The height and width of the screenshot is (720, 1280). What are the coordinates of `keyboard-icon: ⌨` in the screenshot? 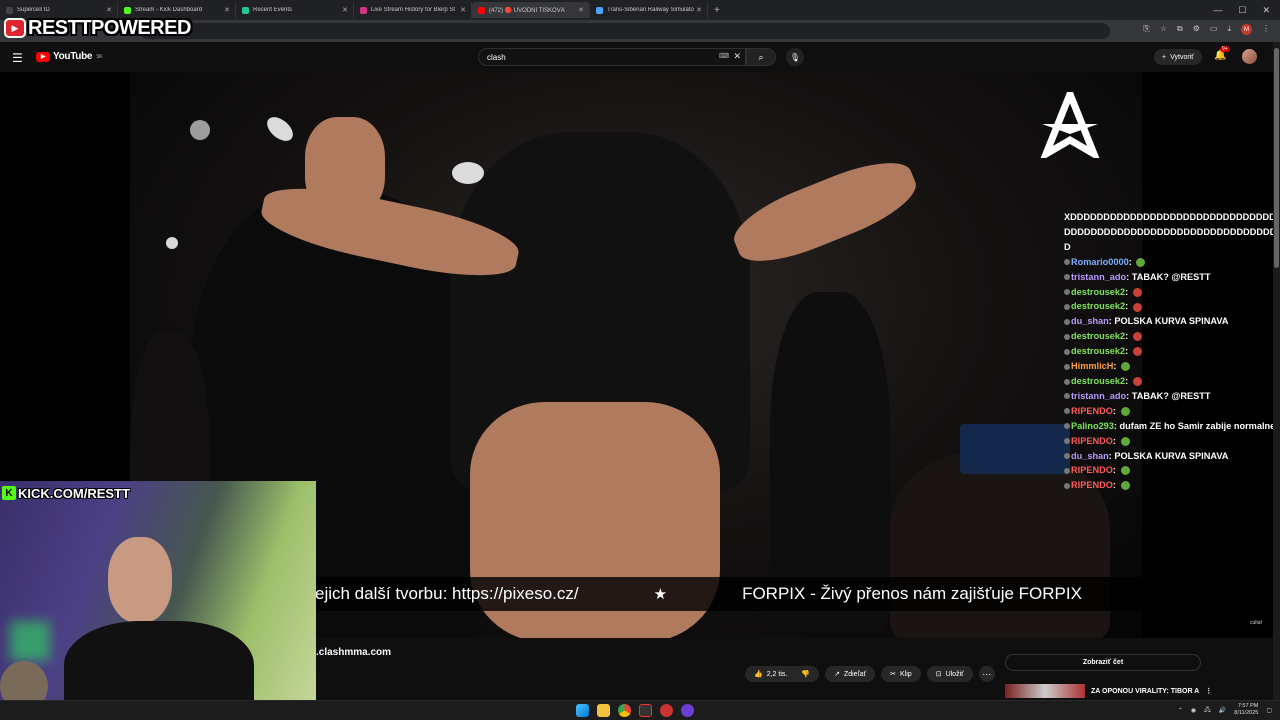 It's located at (724, 56).